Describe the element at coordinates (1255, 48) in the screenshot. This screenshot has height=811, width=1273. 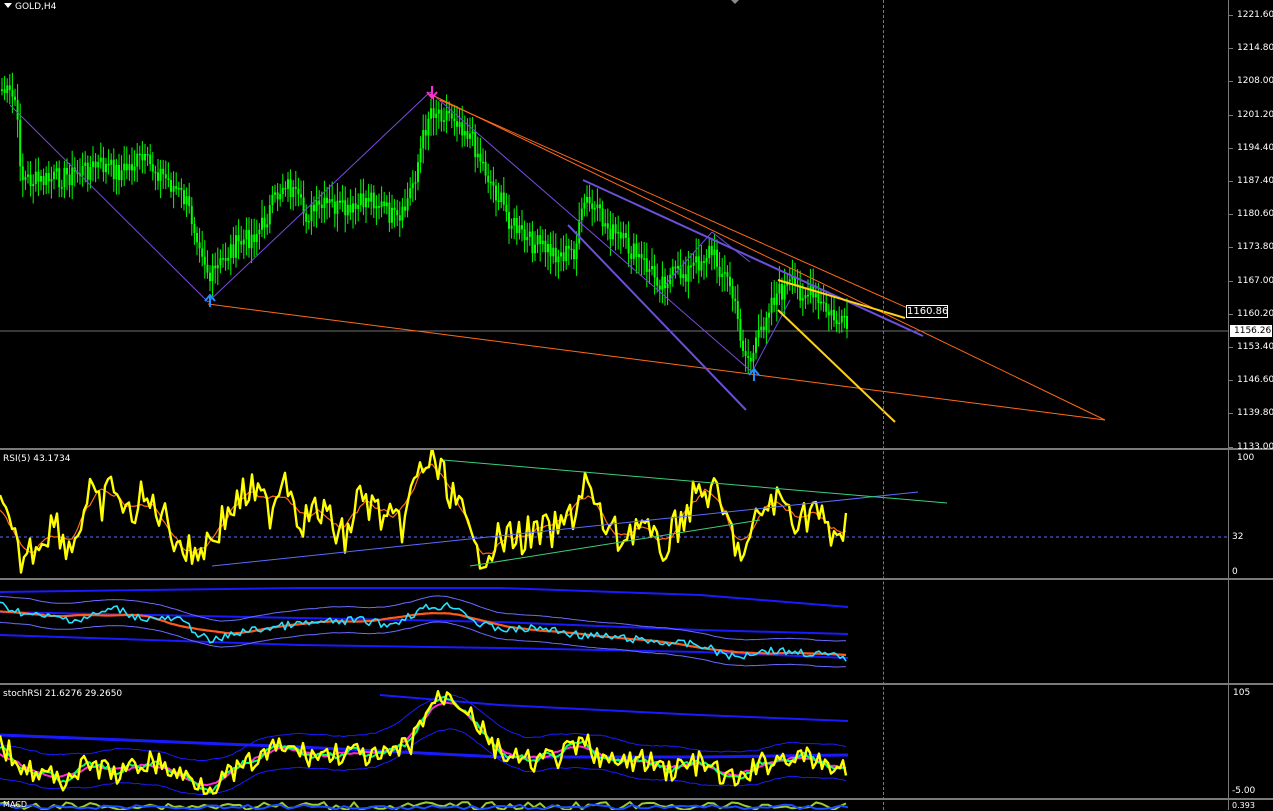
I see `price-axis-label: 1214.80` at that location.